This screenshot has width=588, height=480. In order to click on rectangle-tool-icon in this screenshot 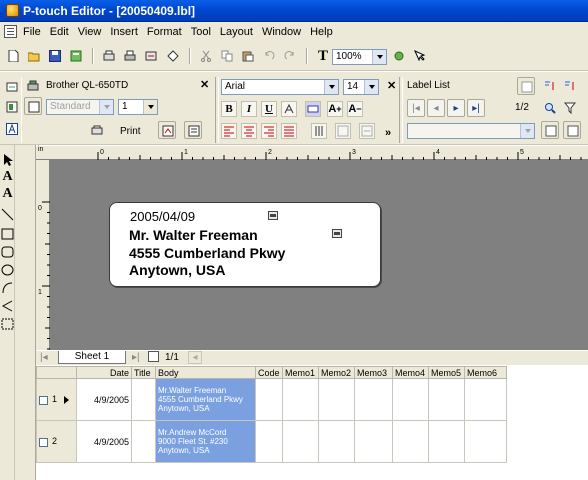, I will do `click(7, 234)`.